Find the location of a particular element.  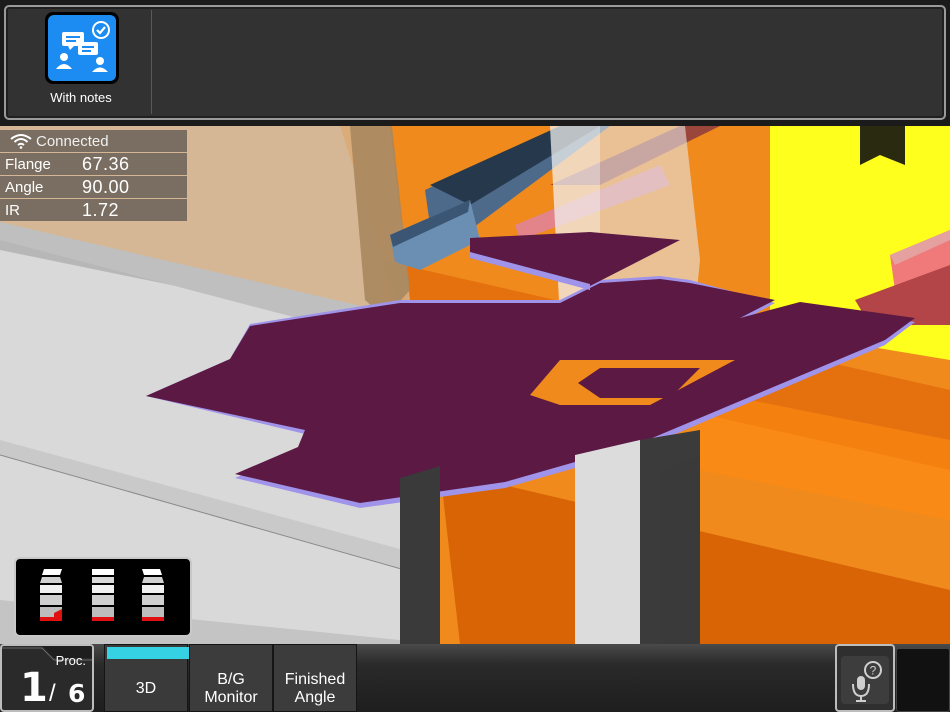

connection-status: Connected is located at coordinates (72, 141).